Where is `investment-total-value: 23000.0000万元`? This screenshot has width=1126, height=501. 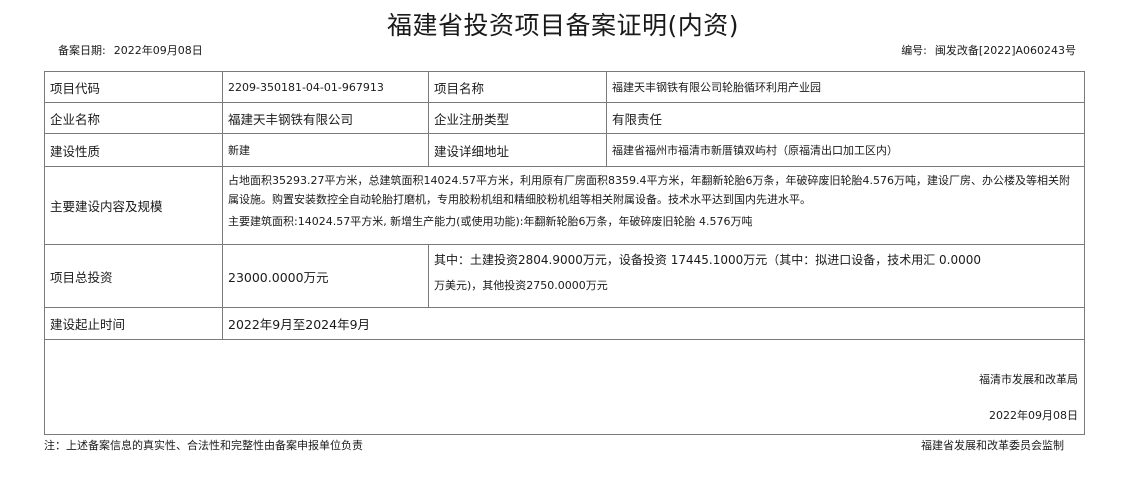
investment-total-value: 23000.0000万元 is located at coordinates (326, 276).